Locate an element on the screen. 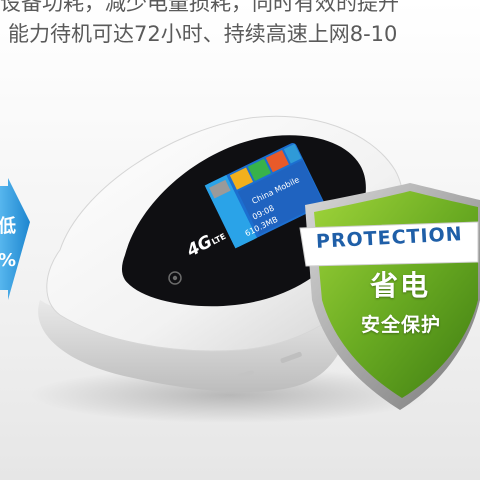 Image resolution: width=480 pixels, height=480 pixels. power-button-dot is located at coordinates (175, 278).